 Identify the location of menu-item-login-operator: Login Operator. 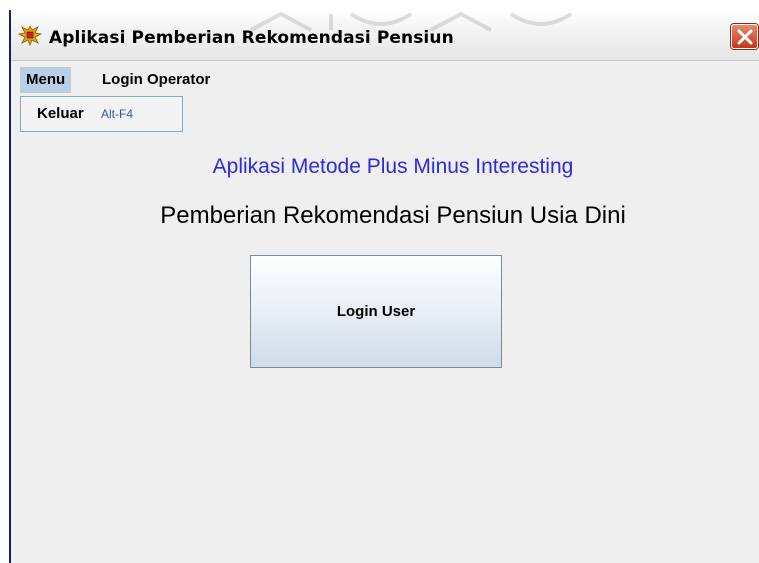
(156, 80).